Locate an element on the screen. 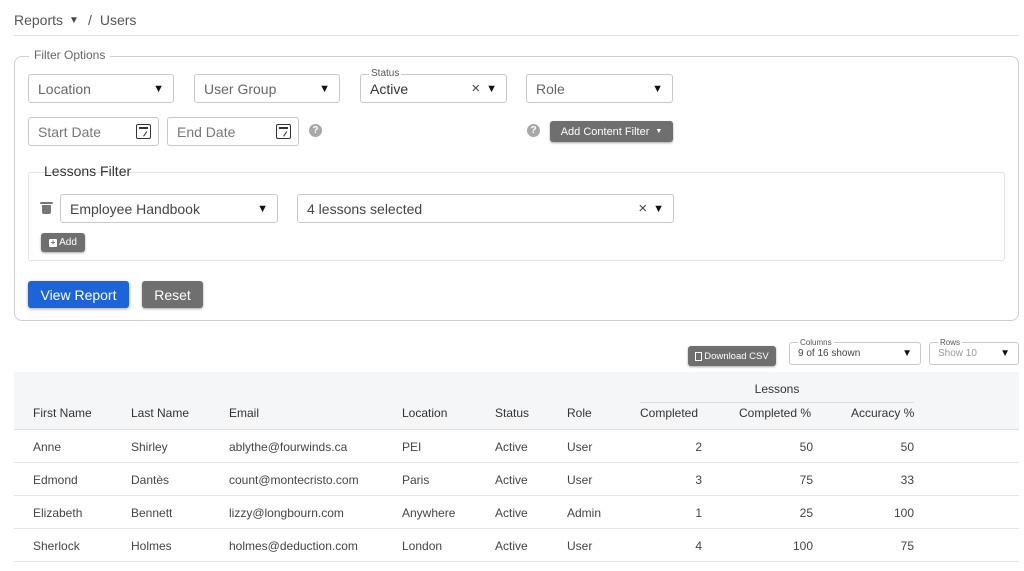 Image resolution: width=1024 pixels, height=571 pixels. breadcrumb: Reports ▼ / Users is located at coordinates (75, 20).